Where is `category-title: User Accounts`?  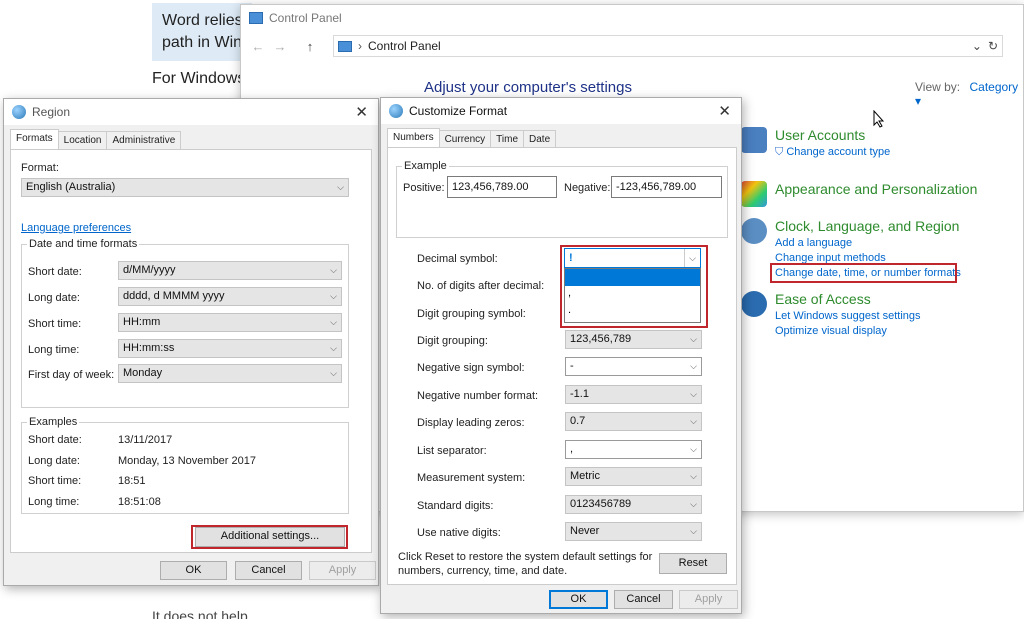
category-title: User Accounts is located at coordinates (832, 135).